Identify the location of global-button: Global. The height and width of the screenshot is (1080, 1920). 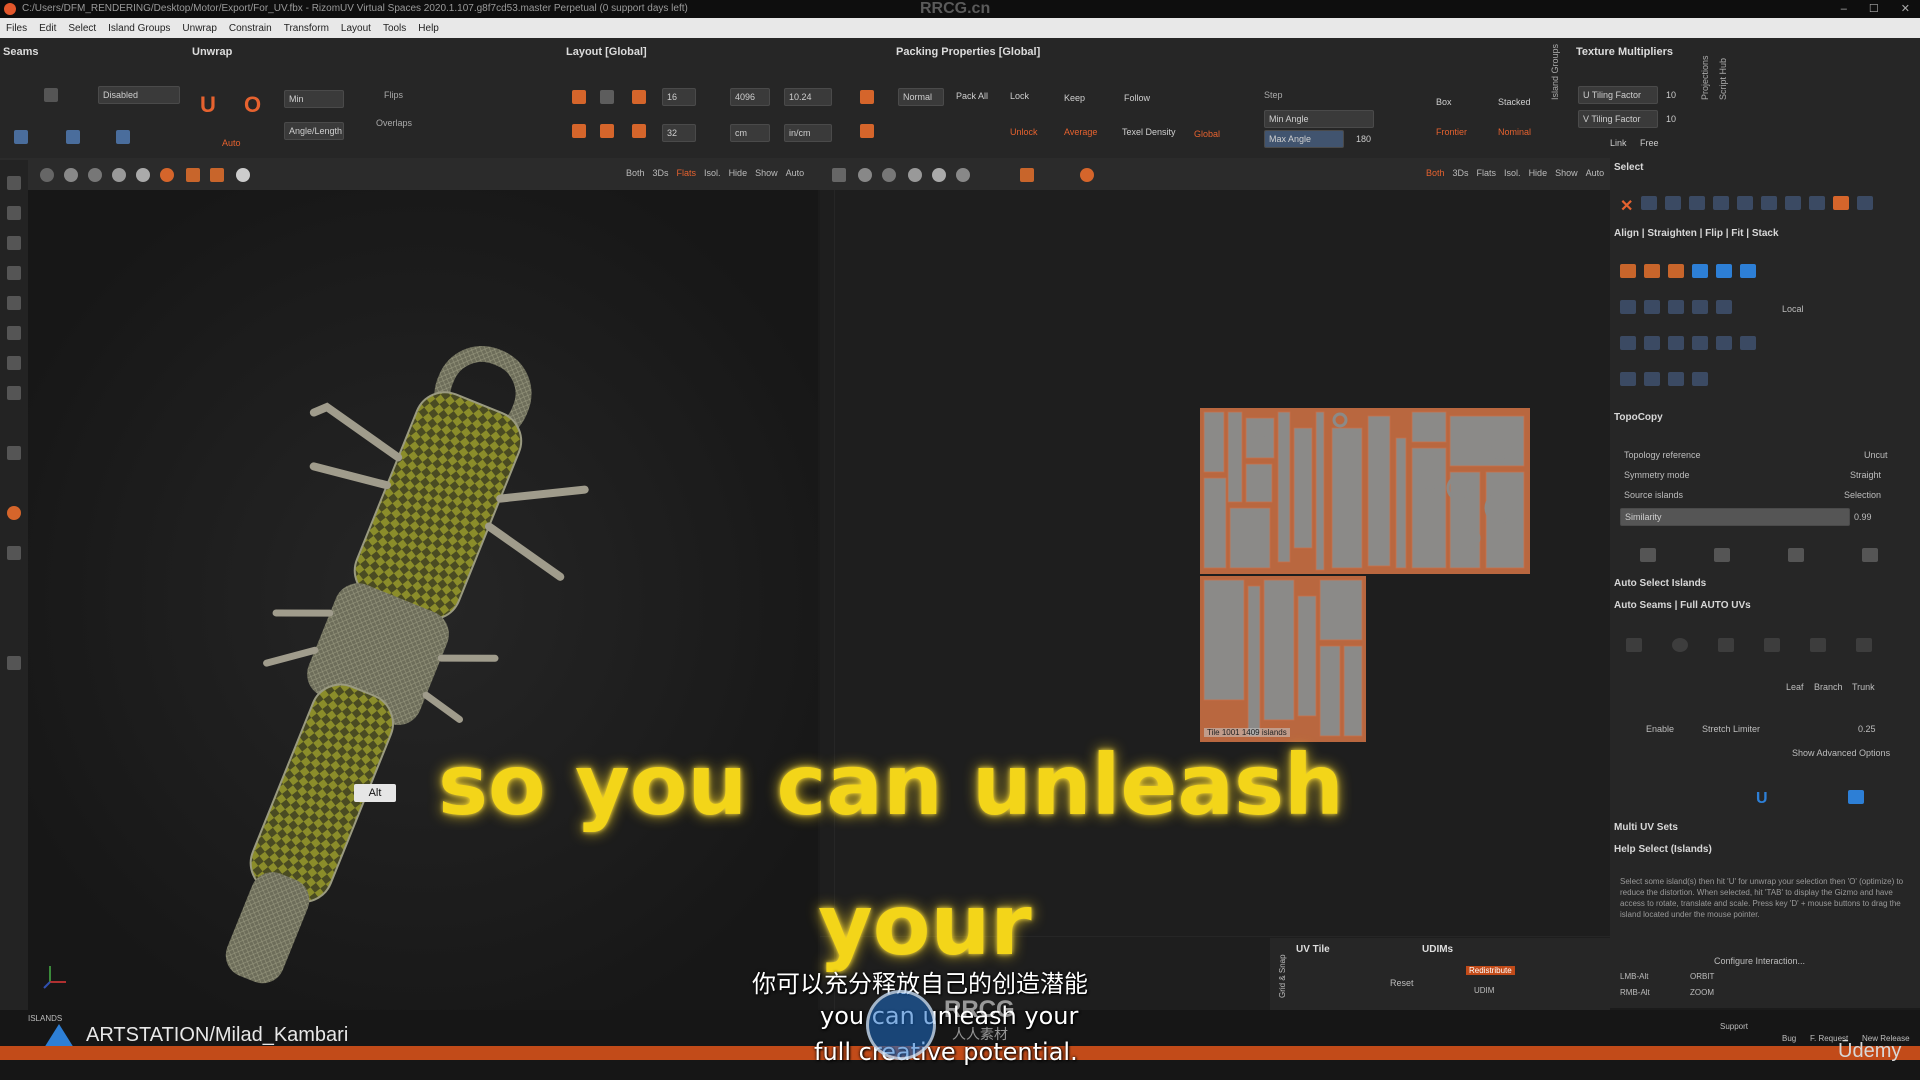
(1213, 135).